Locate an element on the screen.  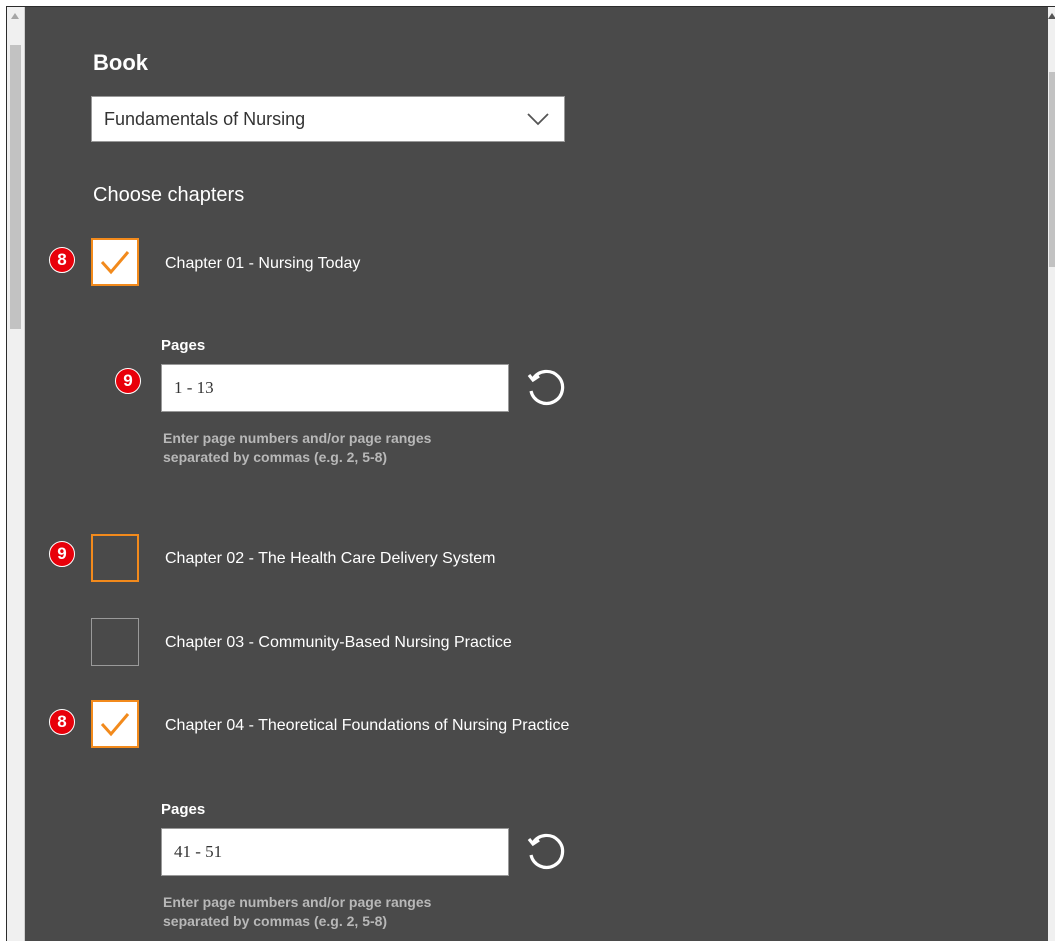
choose-chapters-heading: Choose chapters is located at coordinates (169, 195).